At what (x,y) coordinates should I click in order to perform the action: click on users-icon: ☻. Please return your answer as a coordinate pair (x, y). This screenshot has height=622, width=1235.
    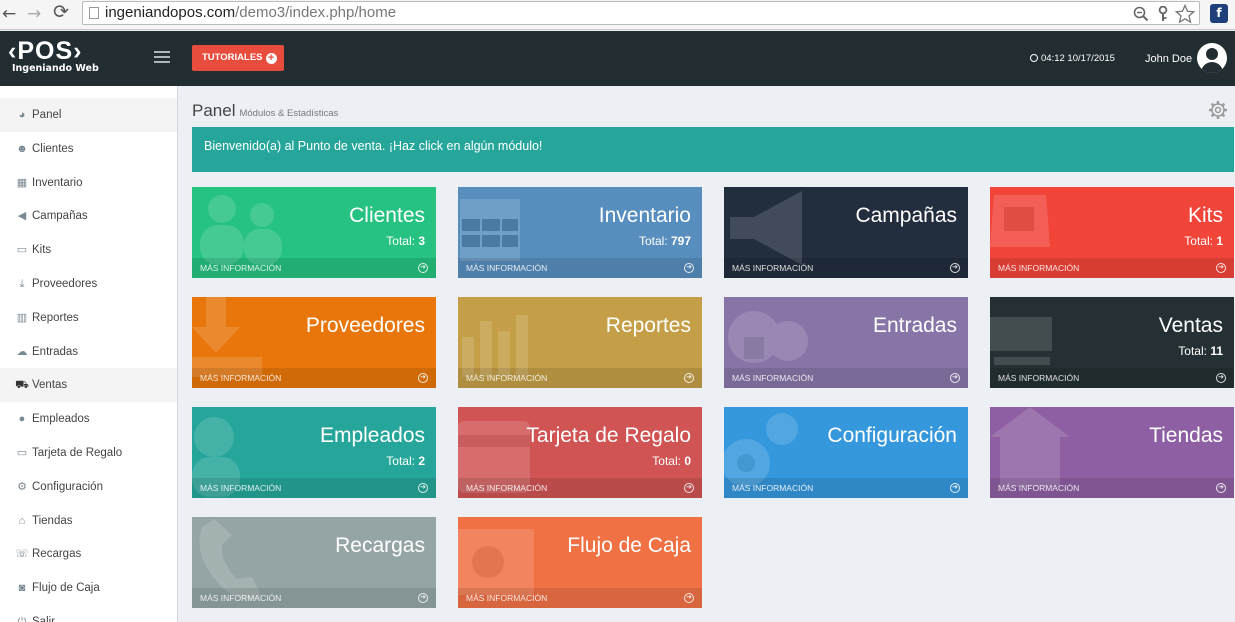
    Looking at the image, I should click on (22, 148).